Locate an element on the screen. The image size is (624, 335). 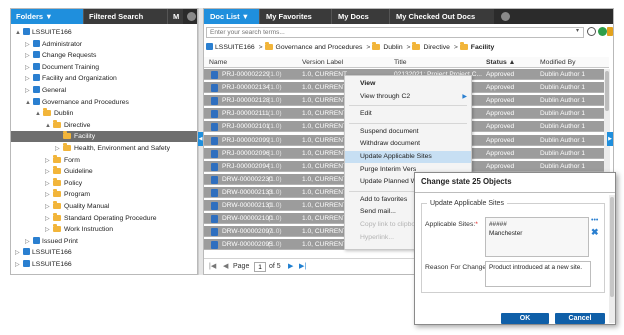
applicable-sites-label-text: Applicable Sites: is located at coordinates (450, 224).